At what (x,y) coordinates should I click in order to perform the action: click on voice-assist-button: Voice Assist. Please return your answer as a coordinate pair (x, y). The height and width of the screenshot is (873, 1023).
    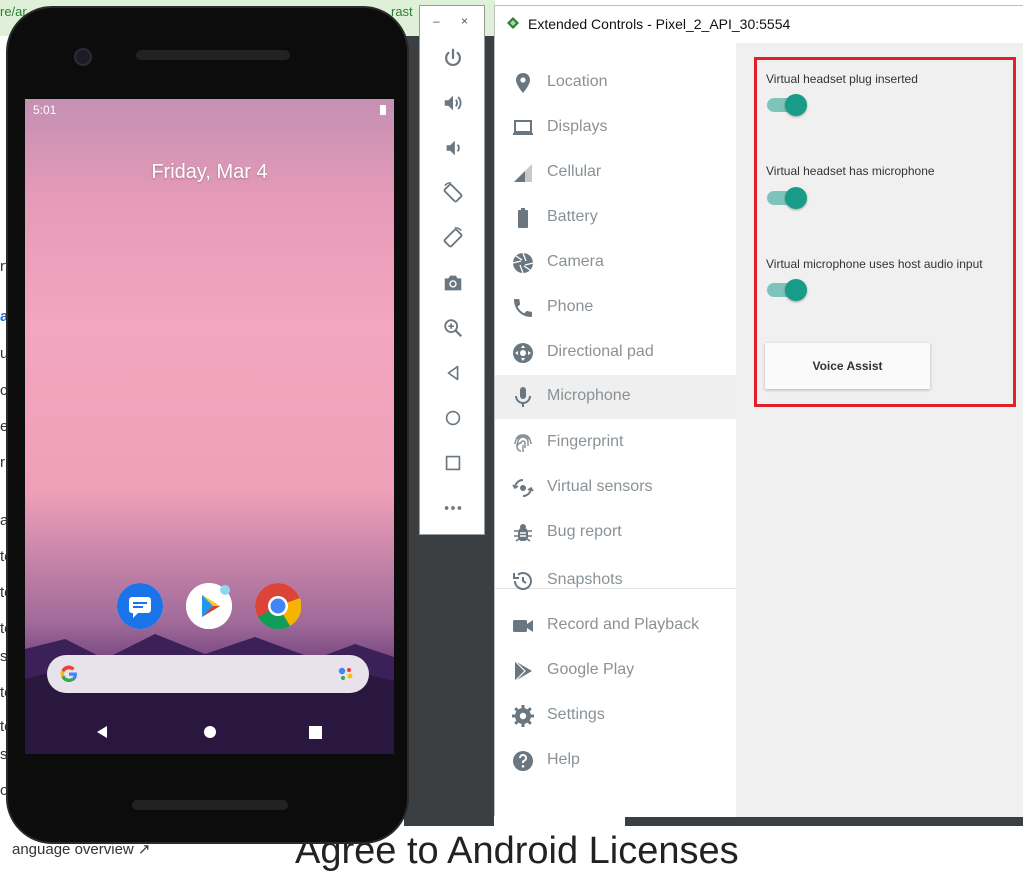
    Looking at the image, I should click on (847, 366).